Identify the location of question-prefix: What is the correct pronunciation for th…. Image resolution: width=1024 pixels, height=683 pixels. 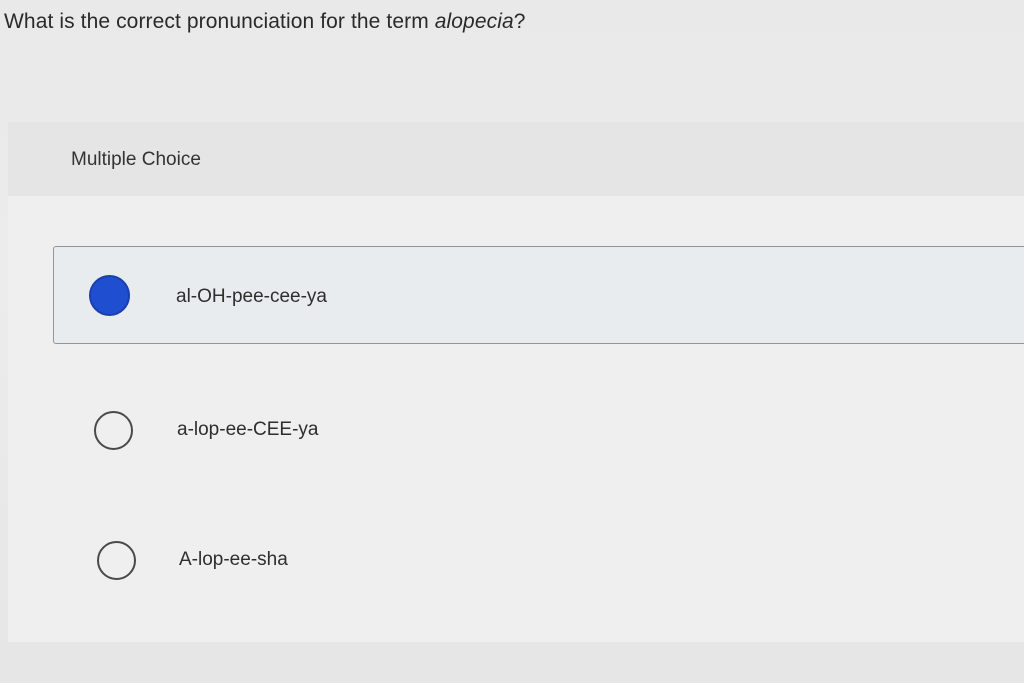
(219, 21).